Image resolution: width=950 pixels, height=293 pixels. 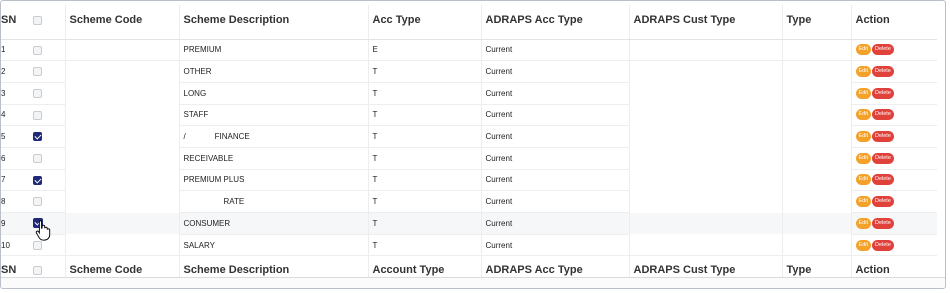 What do you see at coordinates (554, 22) in the screenshot?
I see `header-adraps-acc-type: ADRAPS Acc Type` at bounding box center [554, 22].